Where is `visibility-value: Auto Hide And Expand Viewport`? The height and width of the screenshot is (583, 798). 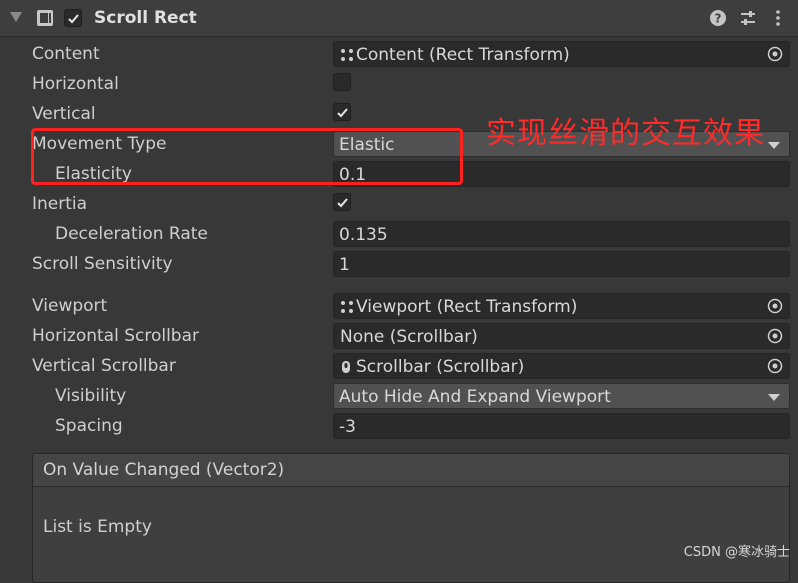 visibility-value: Auto Hide And Expand Viewport is located at coordinates (475, 397).